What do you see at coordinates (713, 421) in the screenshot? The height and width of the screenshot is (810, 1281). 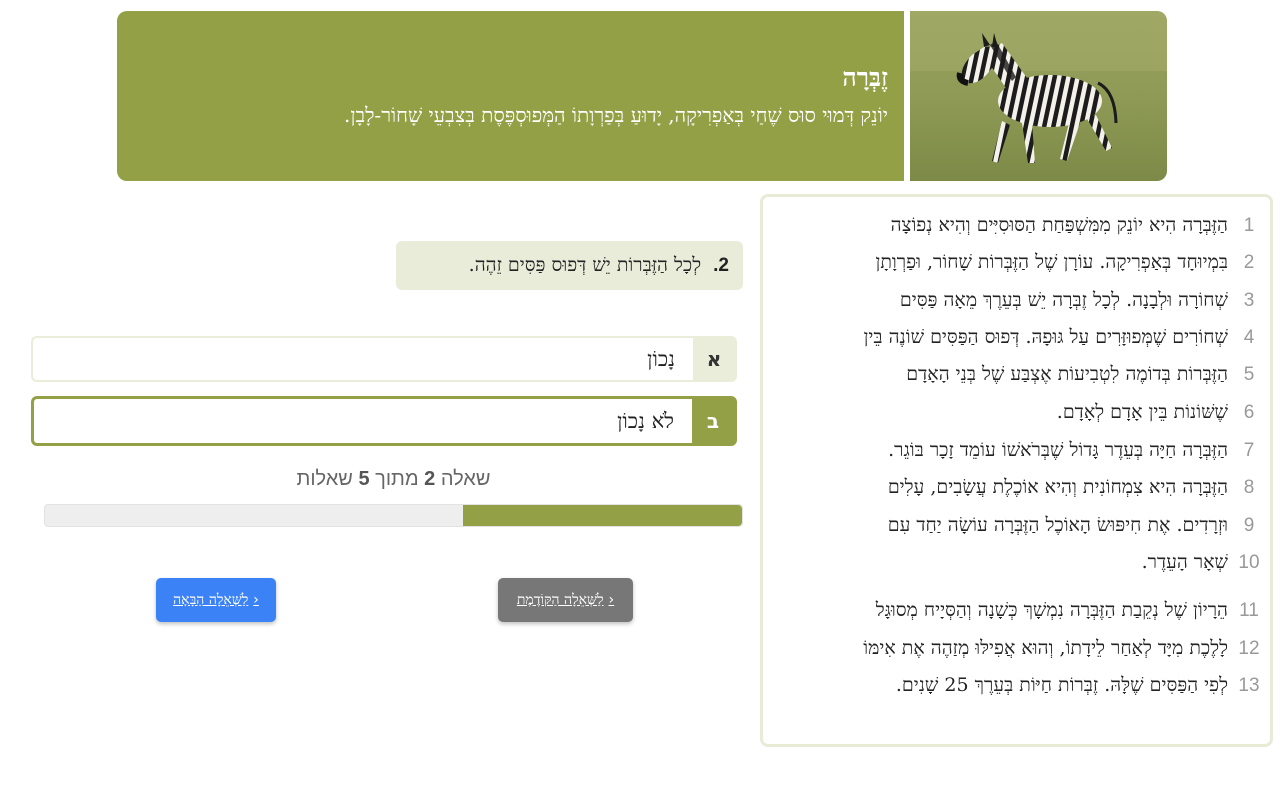 I see `answer-letter-b: ב` at bounding box center [713, 421].